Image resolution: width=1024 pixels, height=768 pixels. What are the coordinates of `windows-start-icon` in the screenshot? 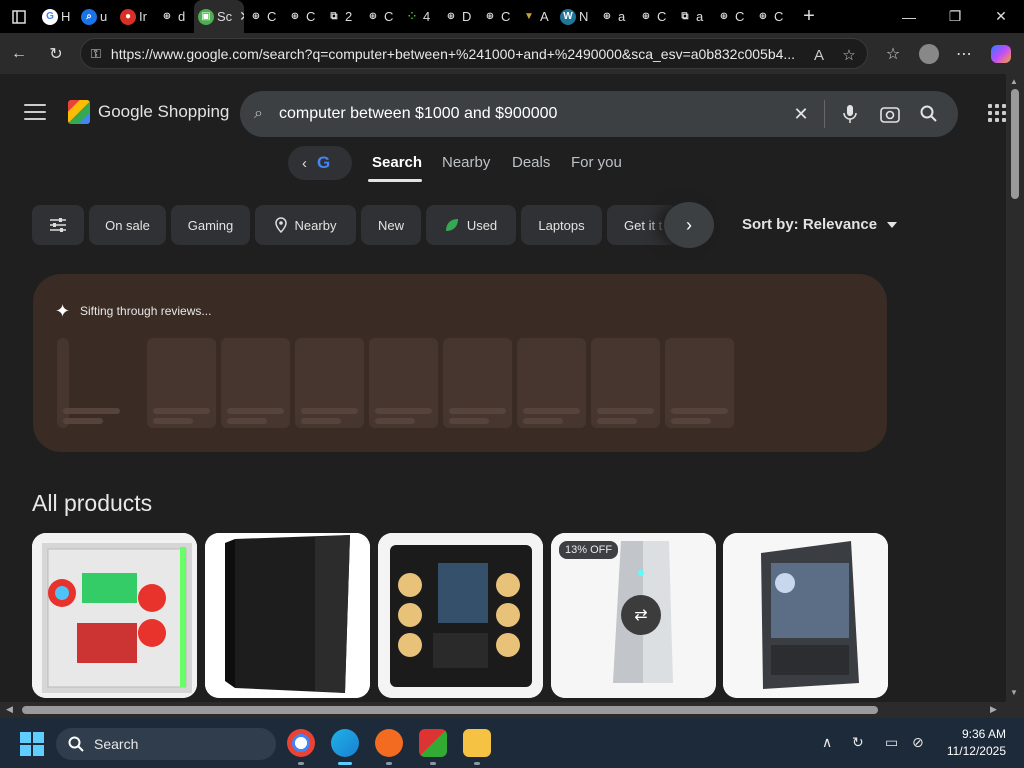 It's located at (32, 744).